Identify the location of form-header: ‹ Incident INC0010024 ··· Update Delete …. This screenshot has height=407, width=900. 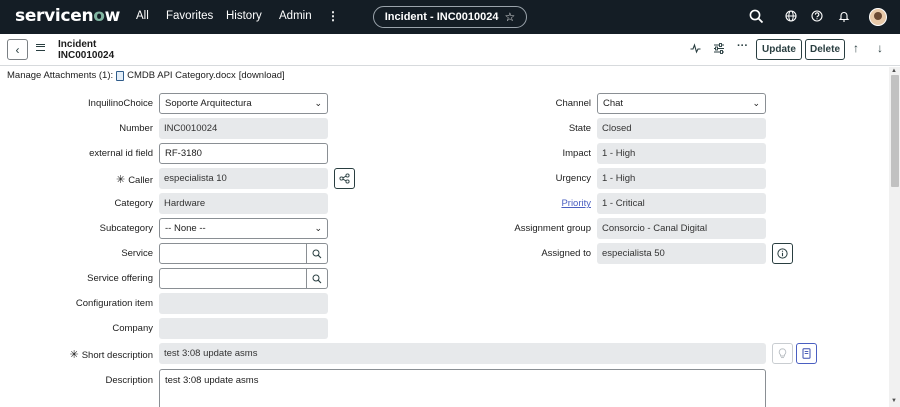
(450, 50).